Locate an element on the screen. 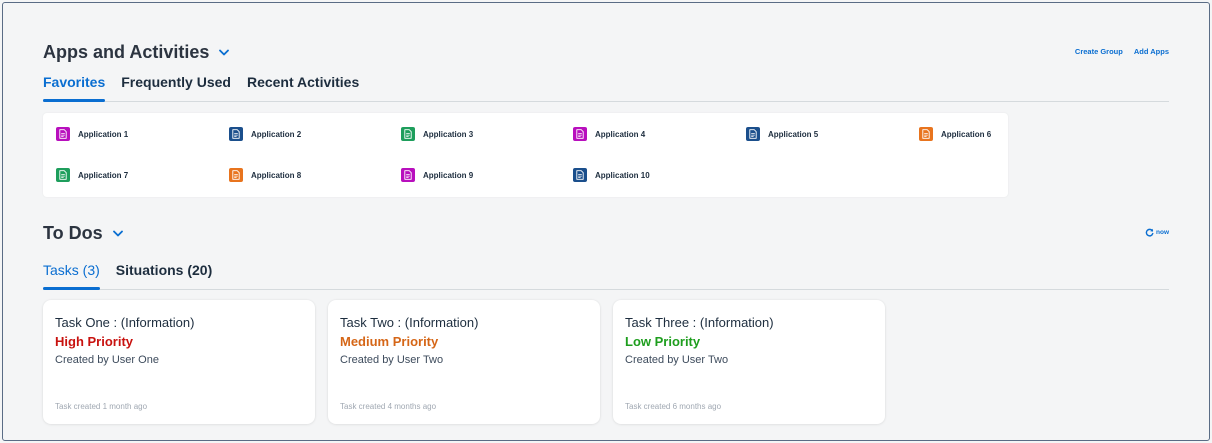 This screenshot has height=443, width=1212. app-label: Application 4 is located at coordinates (620, 134).